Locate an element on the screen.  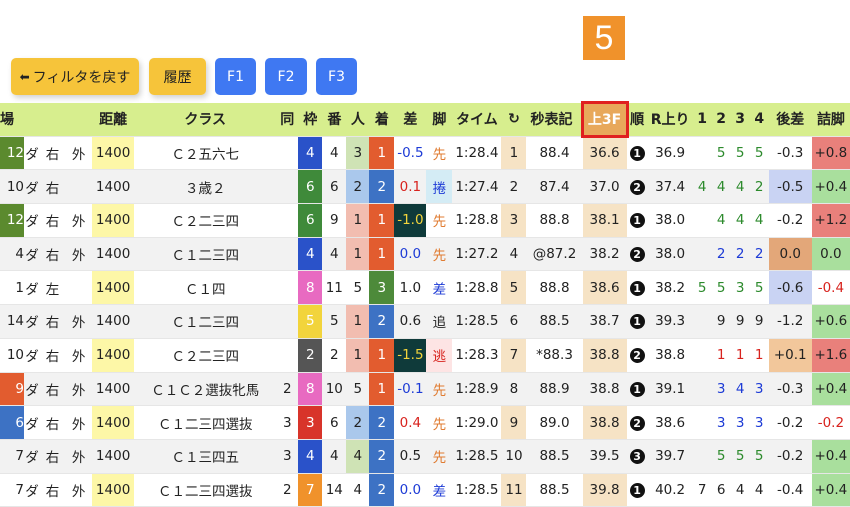
margin: -1.0 is located at coordinates (410, 220).